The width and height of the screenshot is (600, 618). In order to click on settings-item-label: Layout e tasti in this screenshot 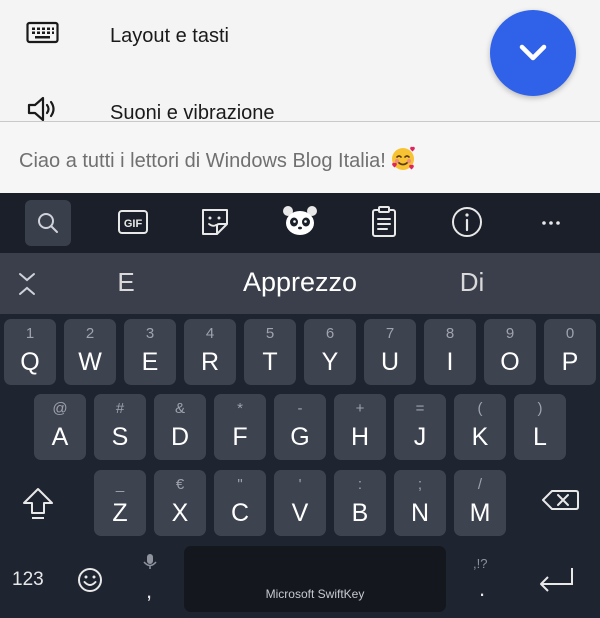, I will do `click(169, 36)`.